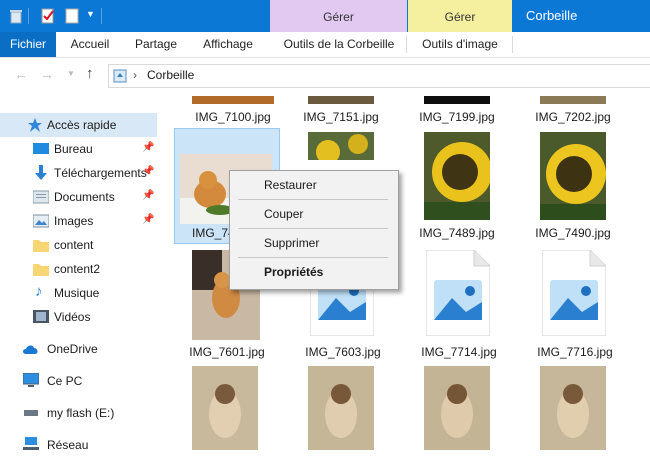 This screenshot has height=457, width=650. What do you see at coordinates (41, 221) in the screenshot?
I see `pictures-folder-icon` at bounding box center [41, 221].